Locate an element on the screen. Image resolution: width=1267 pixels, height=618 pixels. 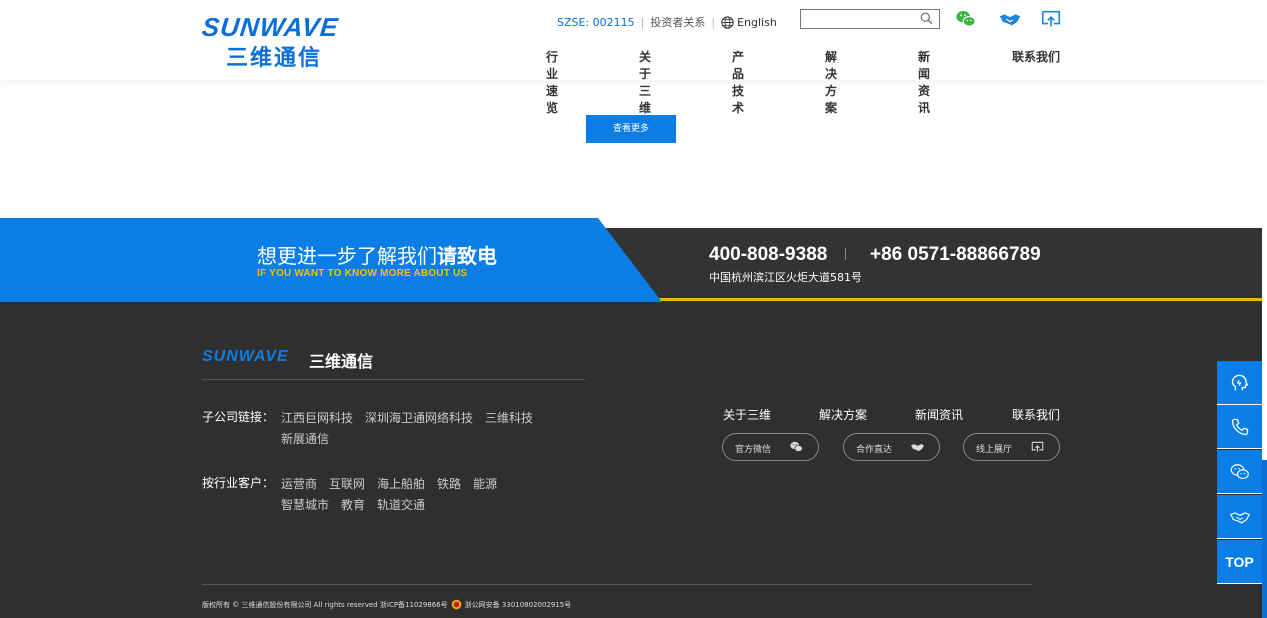
office-phone: +86 0571-88866789 is located at coordinates (955, 255).